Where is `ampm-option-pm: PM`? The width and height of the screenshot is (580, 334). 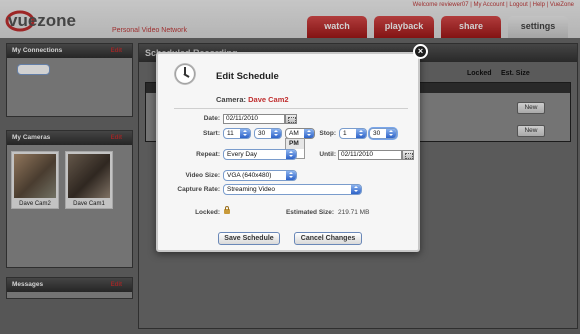 ampm-option-pm: PM is located at coordinates (295, 144).